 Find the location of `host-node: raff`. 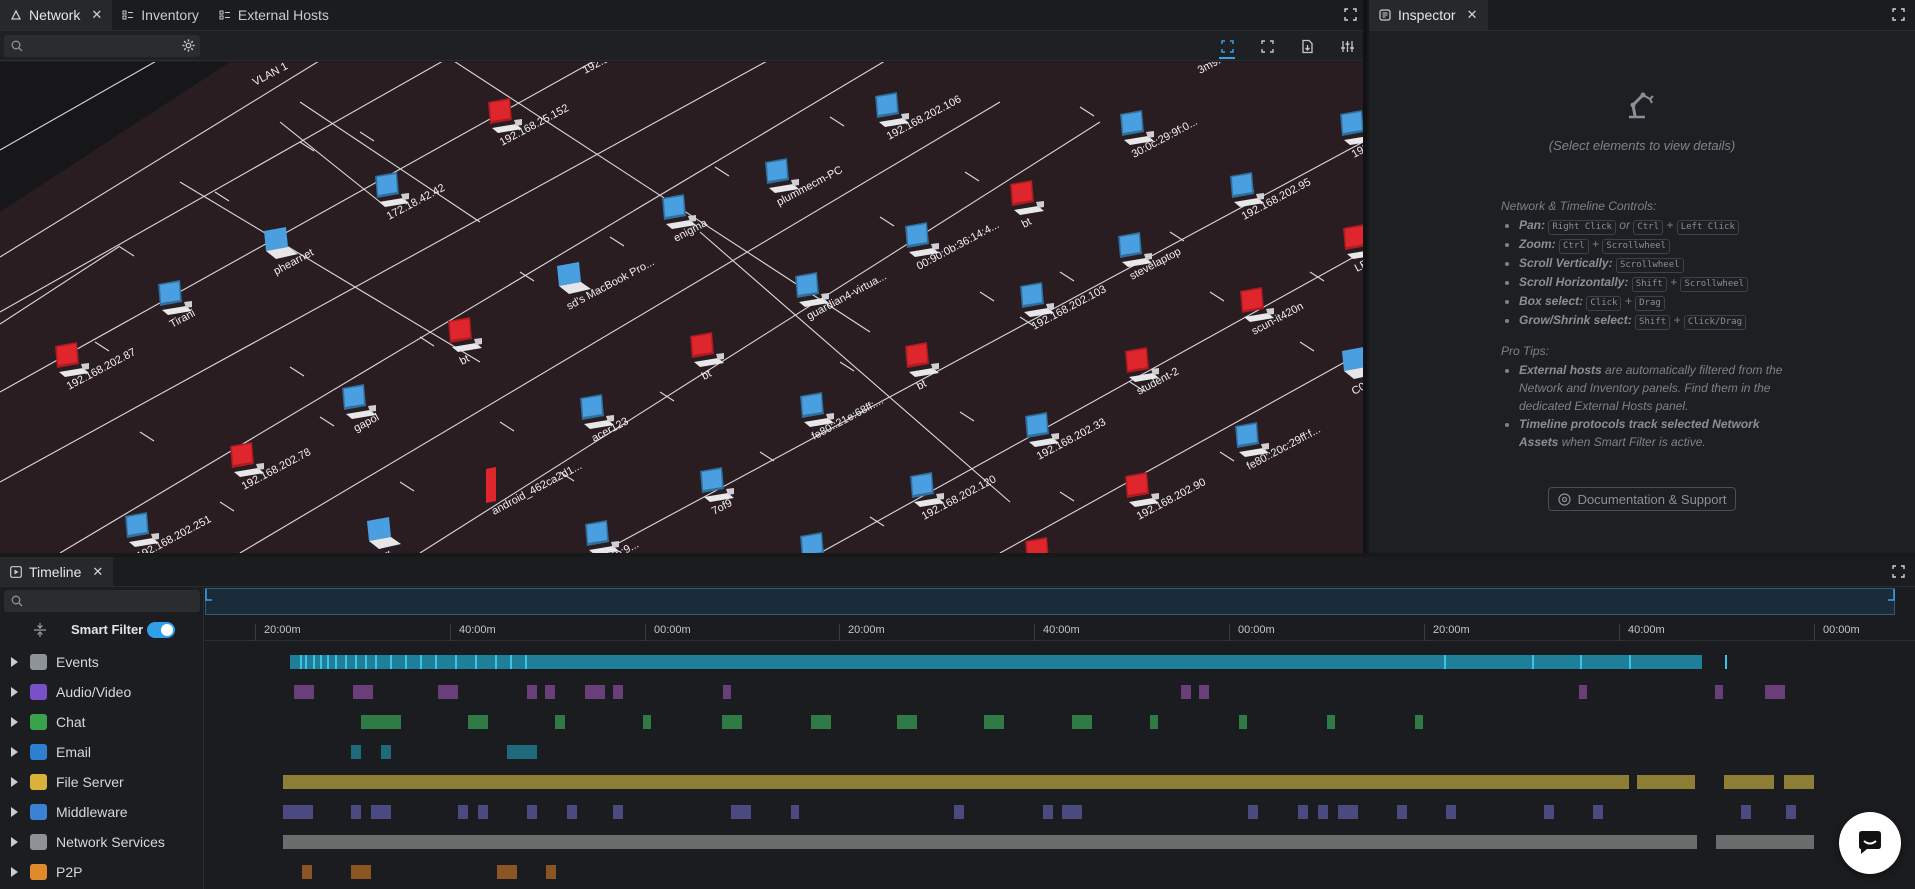

host-node: raff is located at coordinates (384, 535).